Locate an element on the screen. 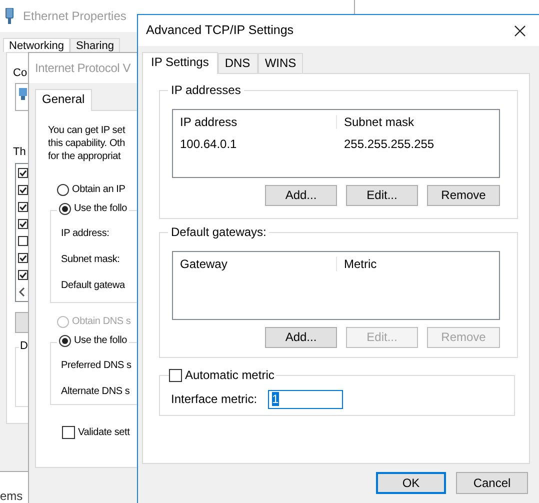 The height and width of the screenshot is (503, 539). push-button: OK is located at coordinates (411, 483).